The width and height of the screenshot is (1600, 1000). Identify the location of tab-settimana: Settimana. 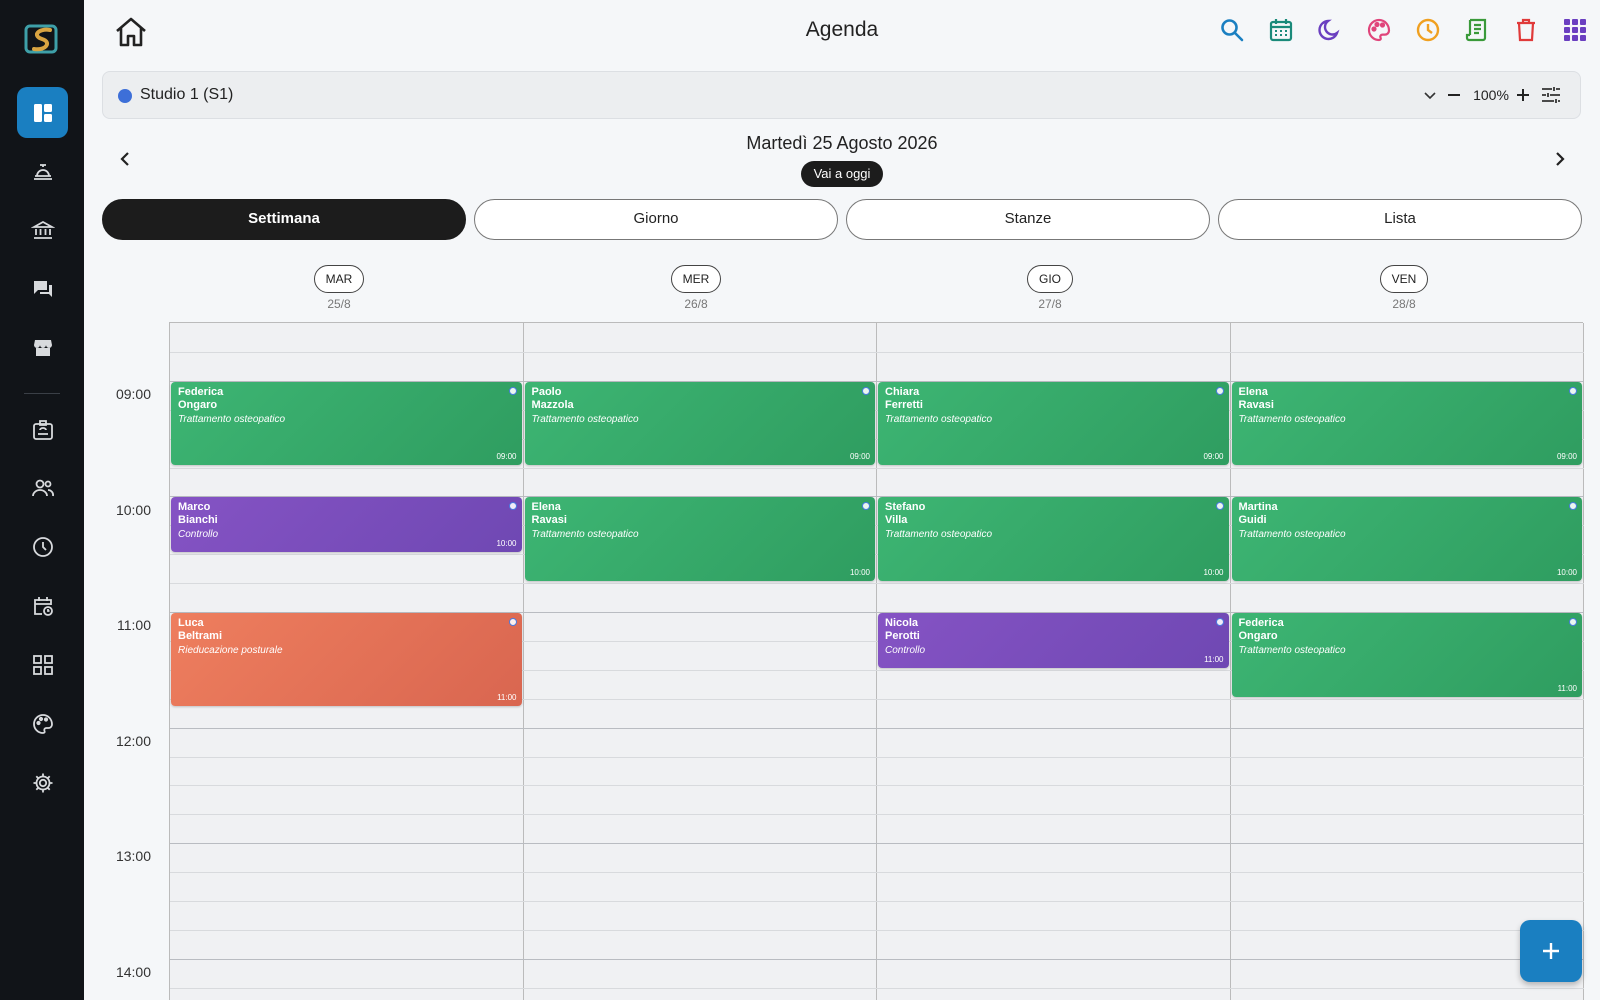
(284, 219).